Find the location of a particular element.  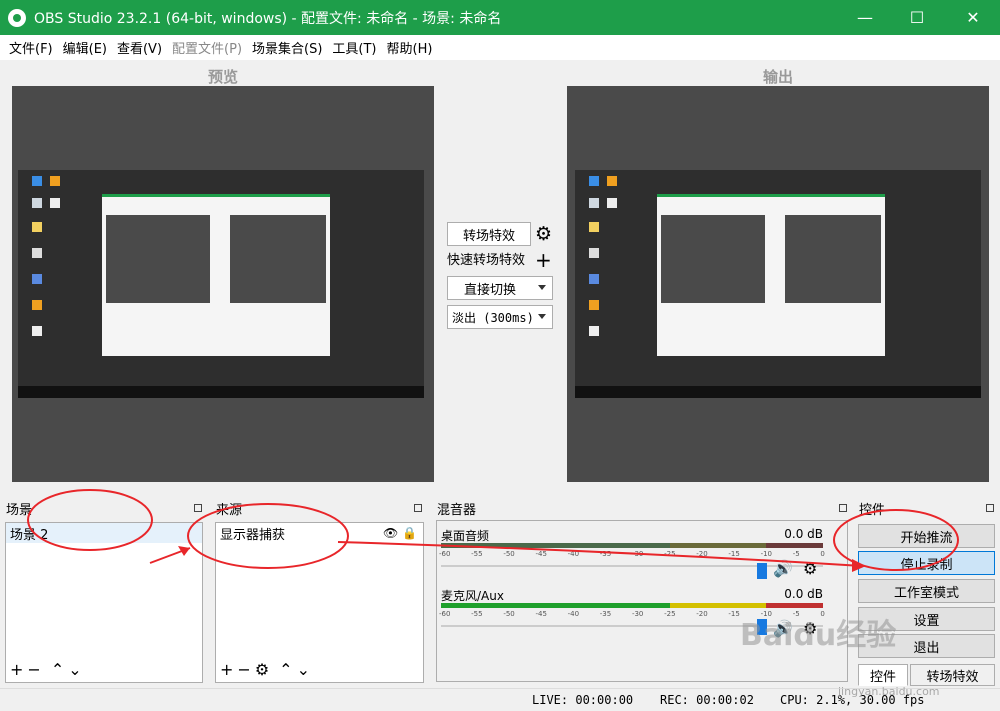

cut-transition-select: 直接切换 is located at coordinates (500, 288).